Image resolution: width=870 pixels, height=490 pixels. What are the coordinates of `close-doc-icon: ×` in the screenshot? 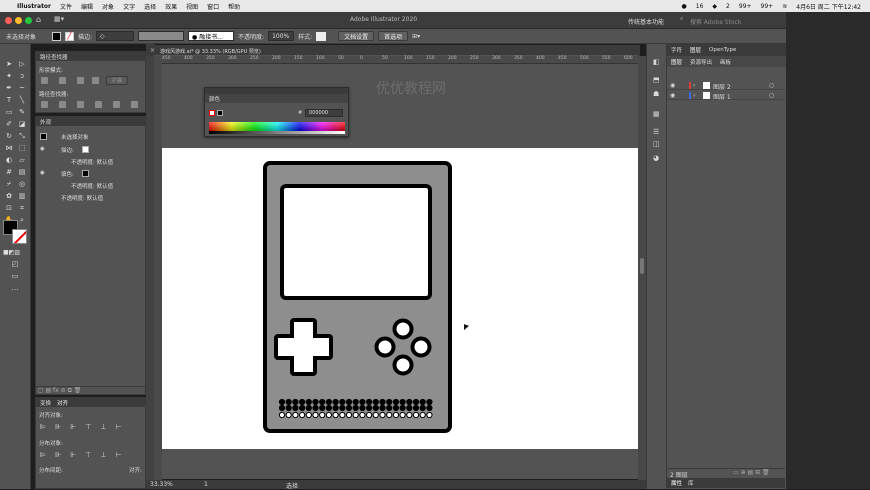 It's located at (152, 50).